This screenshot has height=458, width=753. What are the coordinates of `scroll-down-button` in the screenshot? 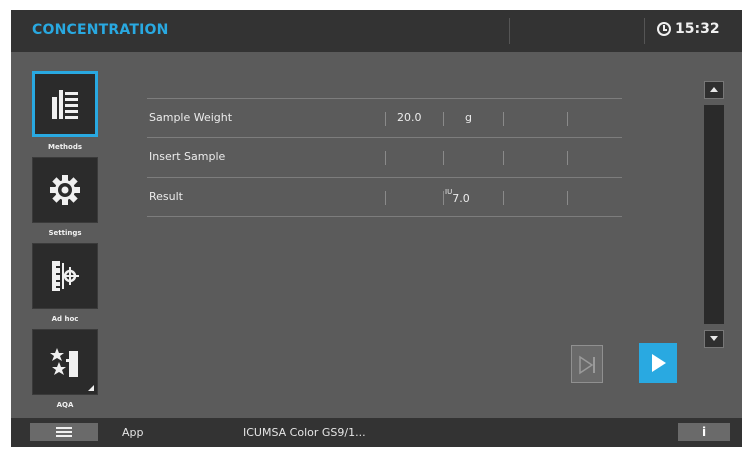 It's located at (714, 339).